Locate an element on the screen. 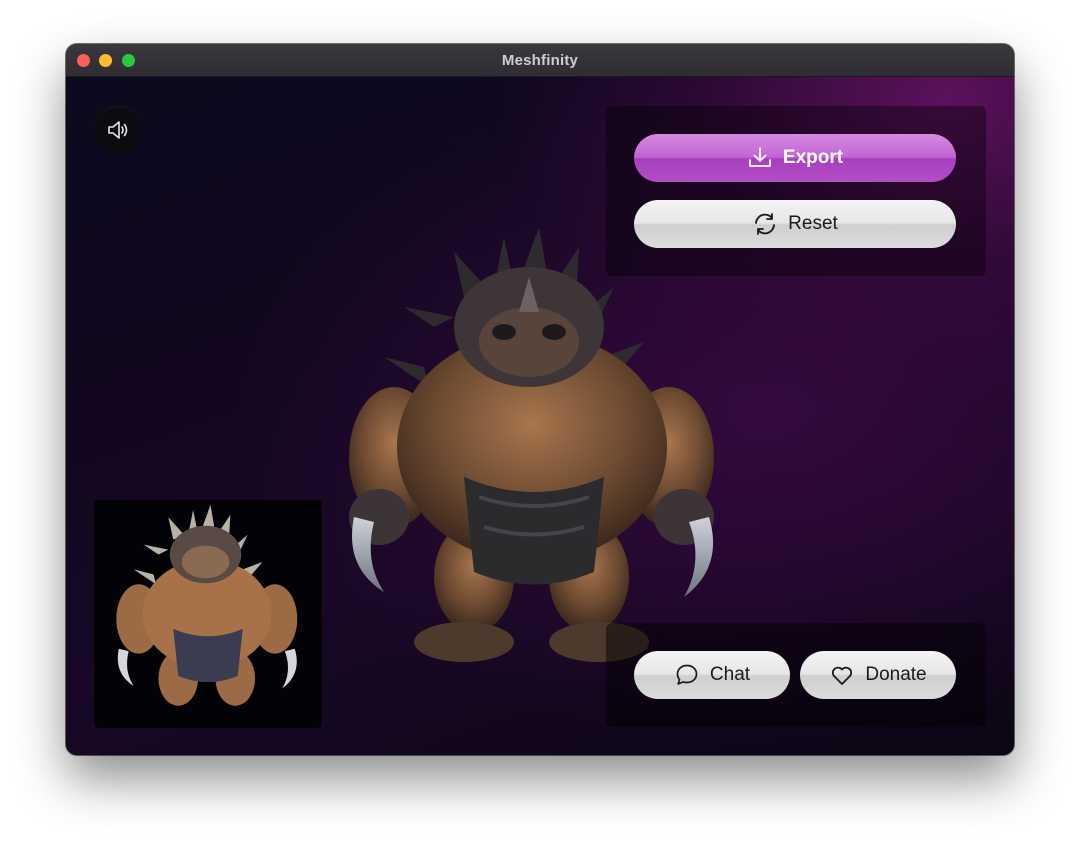  title-bar: Meshfinity is located at coordinates (540, 60).